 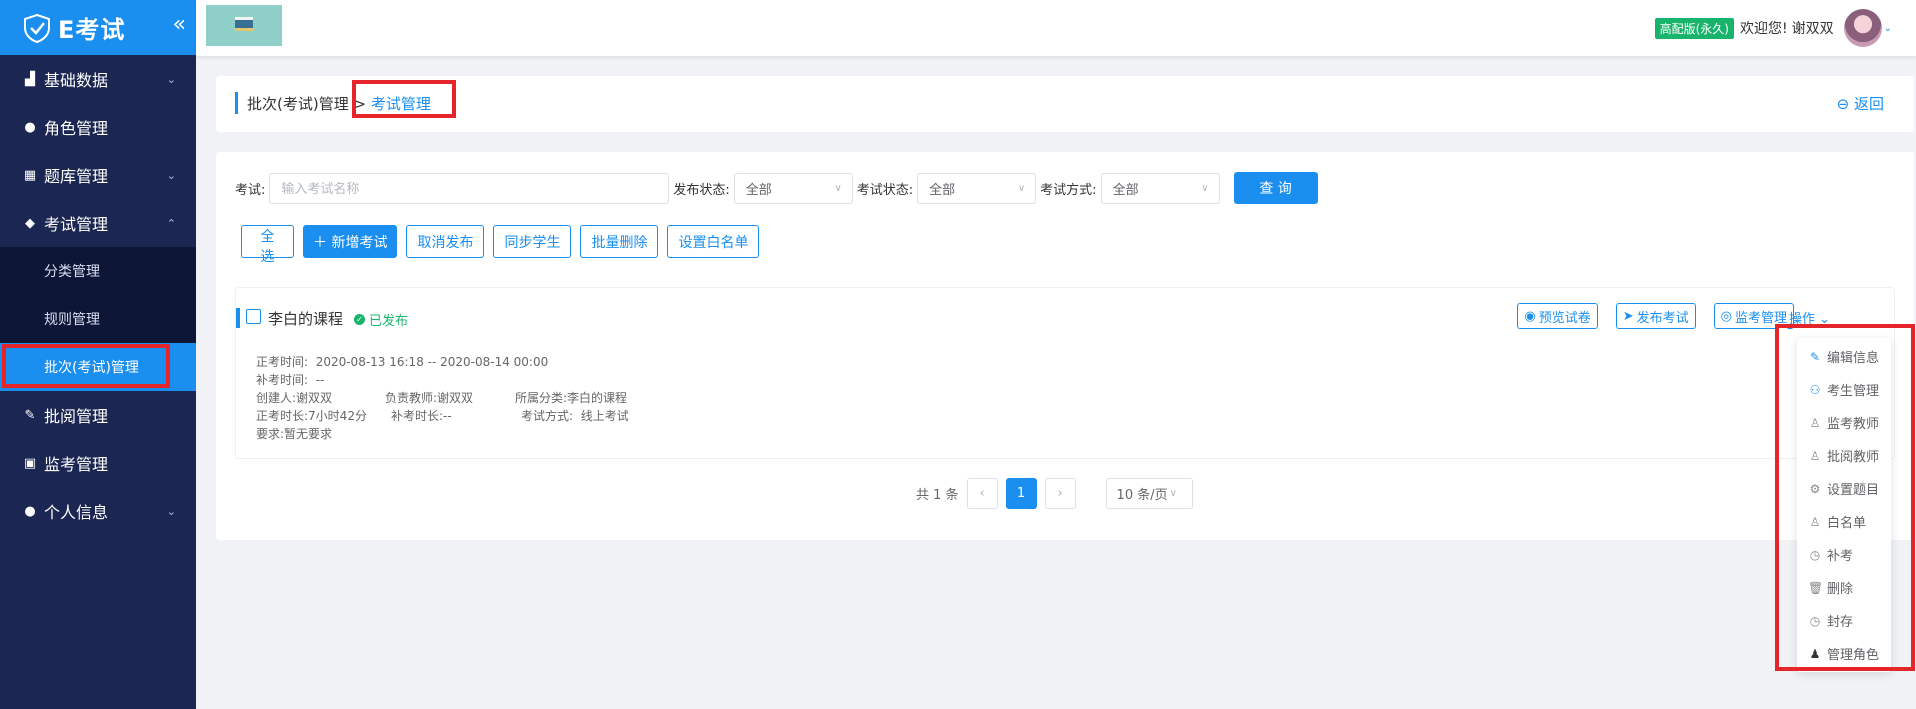 I want to click on exam-actions: ◉ 预览试卷 ➤ 发布考试 ◎ 监考管理, so click(x=1655, y=316).